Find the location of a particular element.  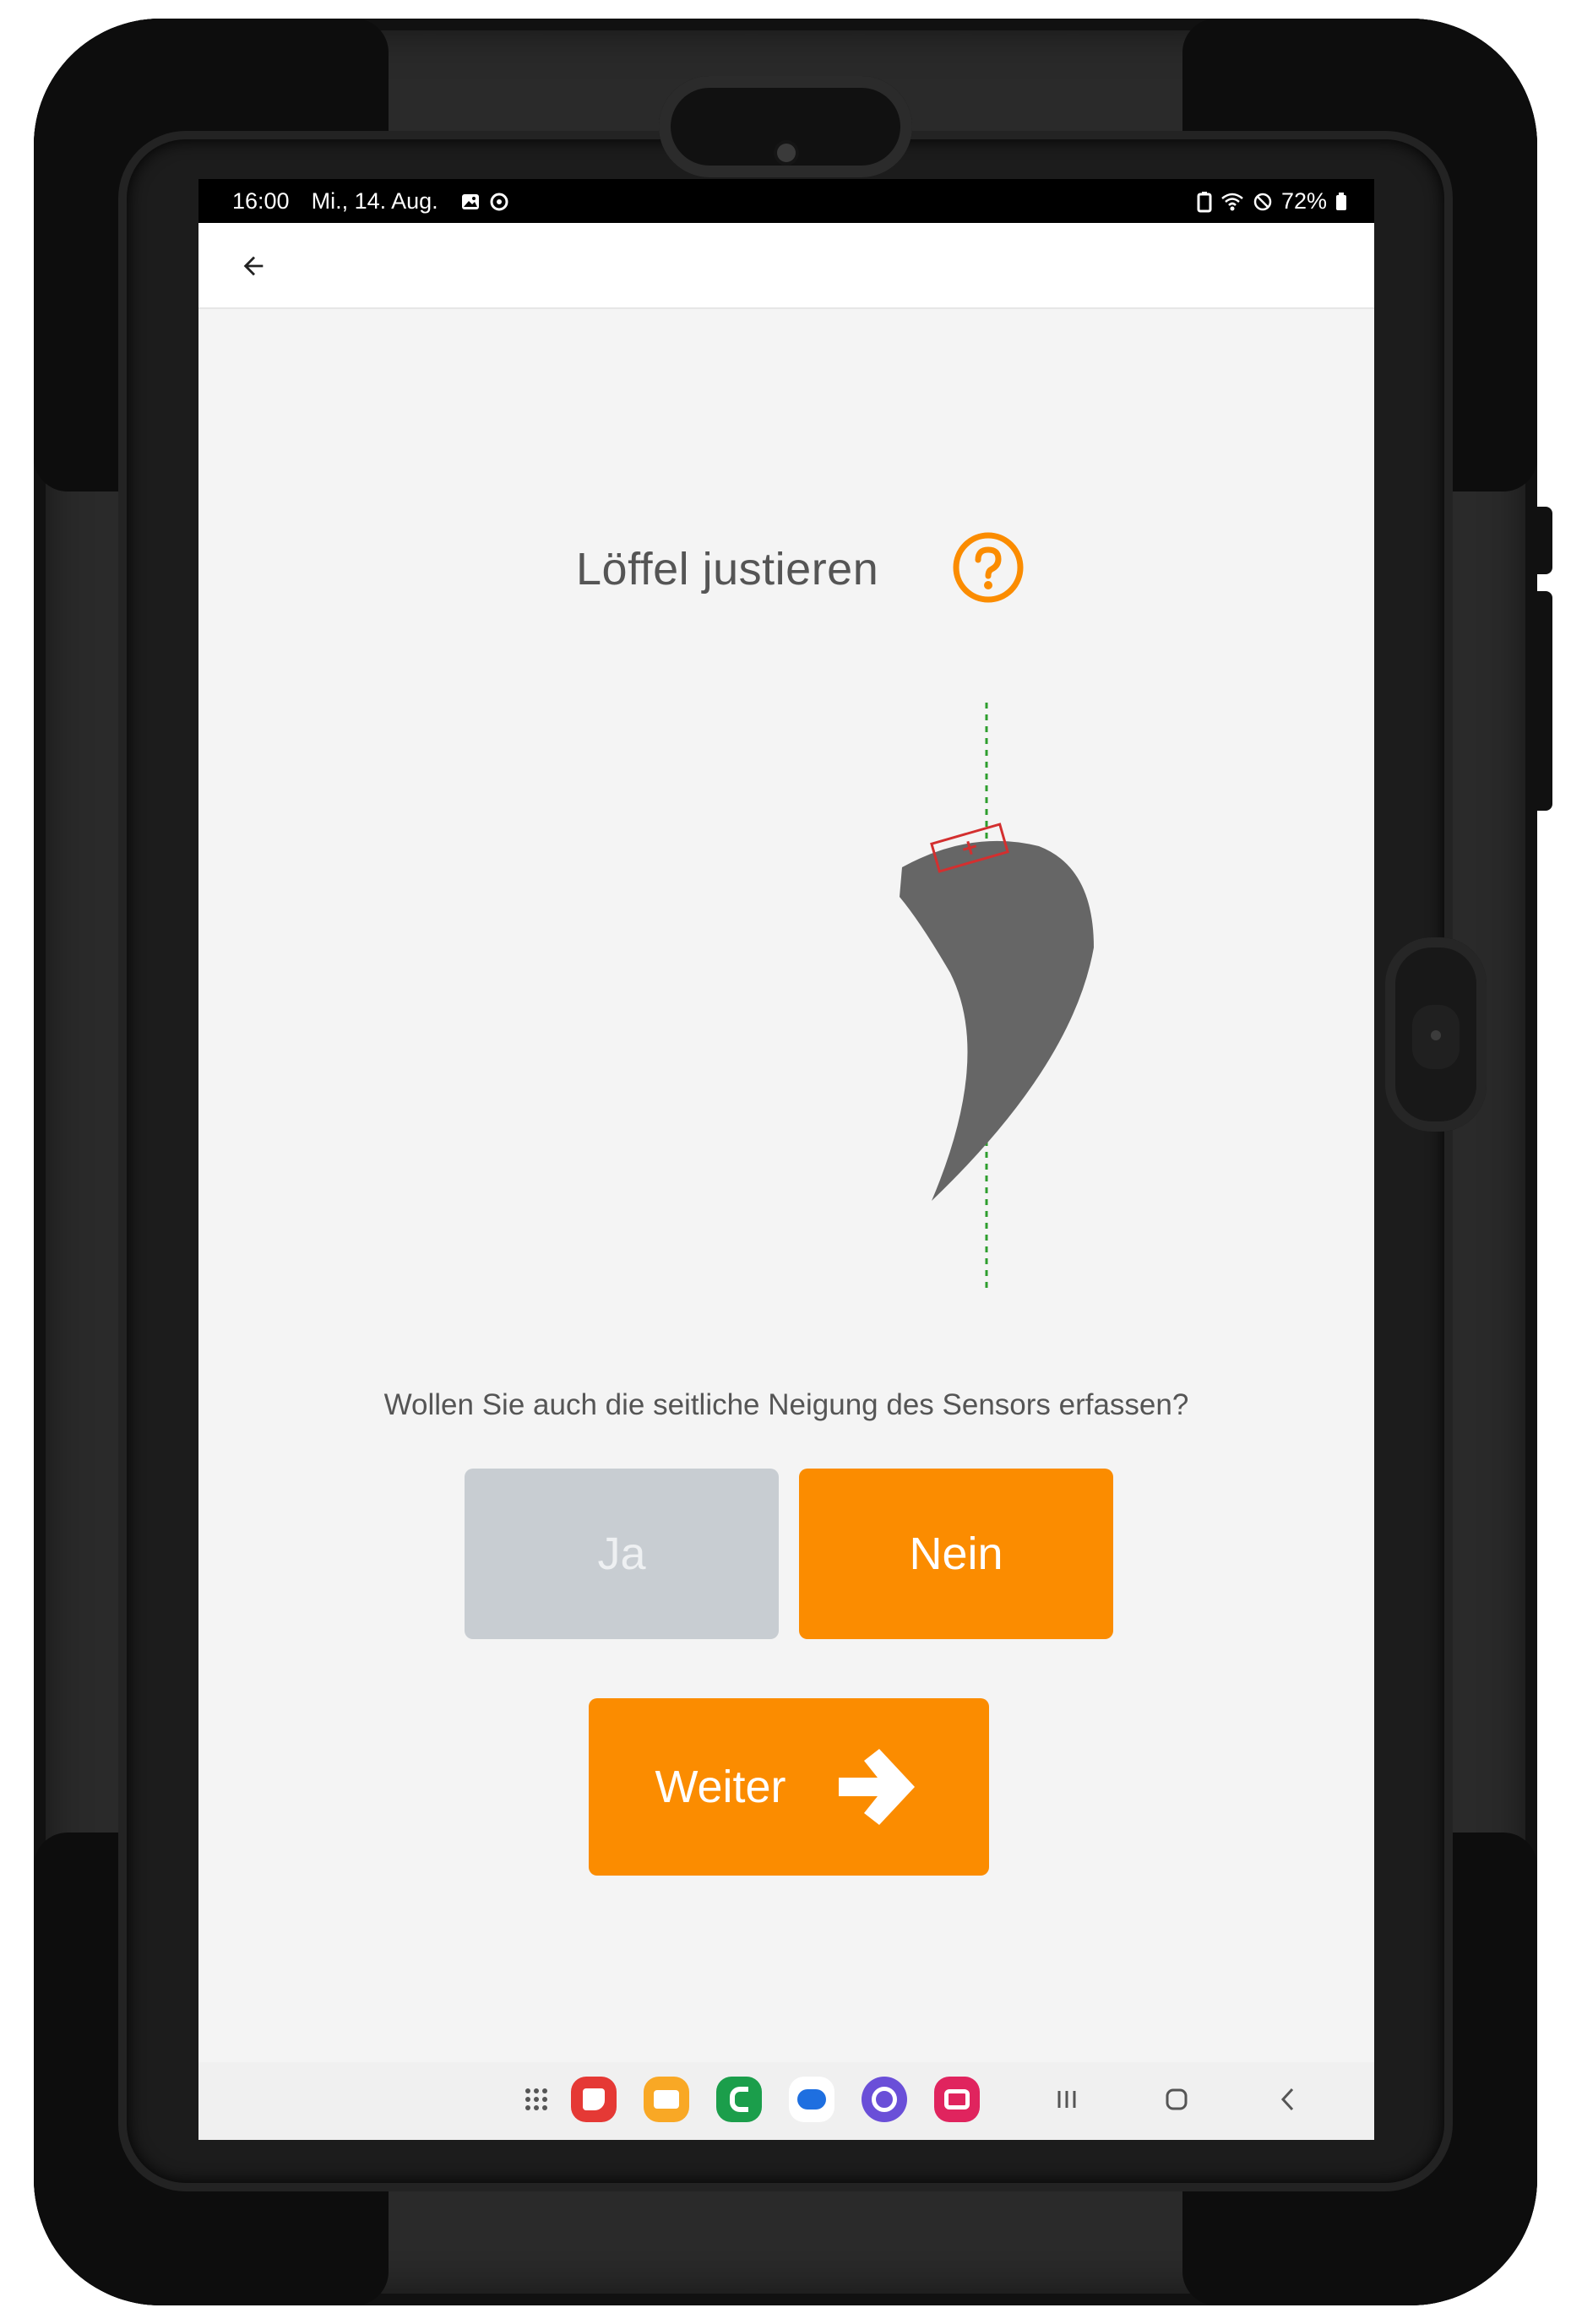

home-icon is located at coordinates (1177, 2099).